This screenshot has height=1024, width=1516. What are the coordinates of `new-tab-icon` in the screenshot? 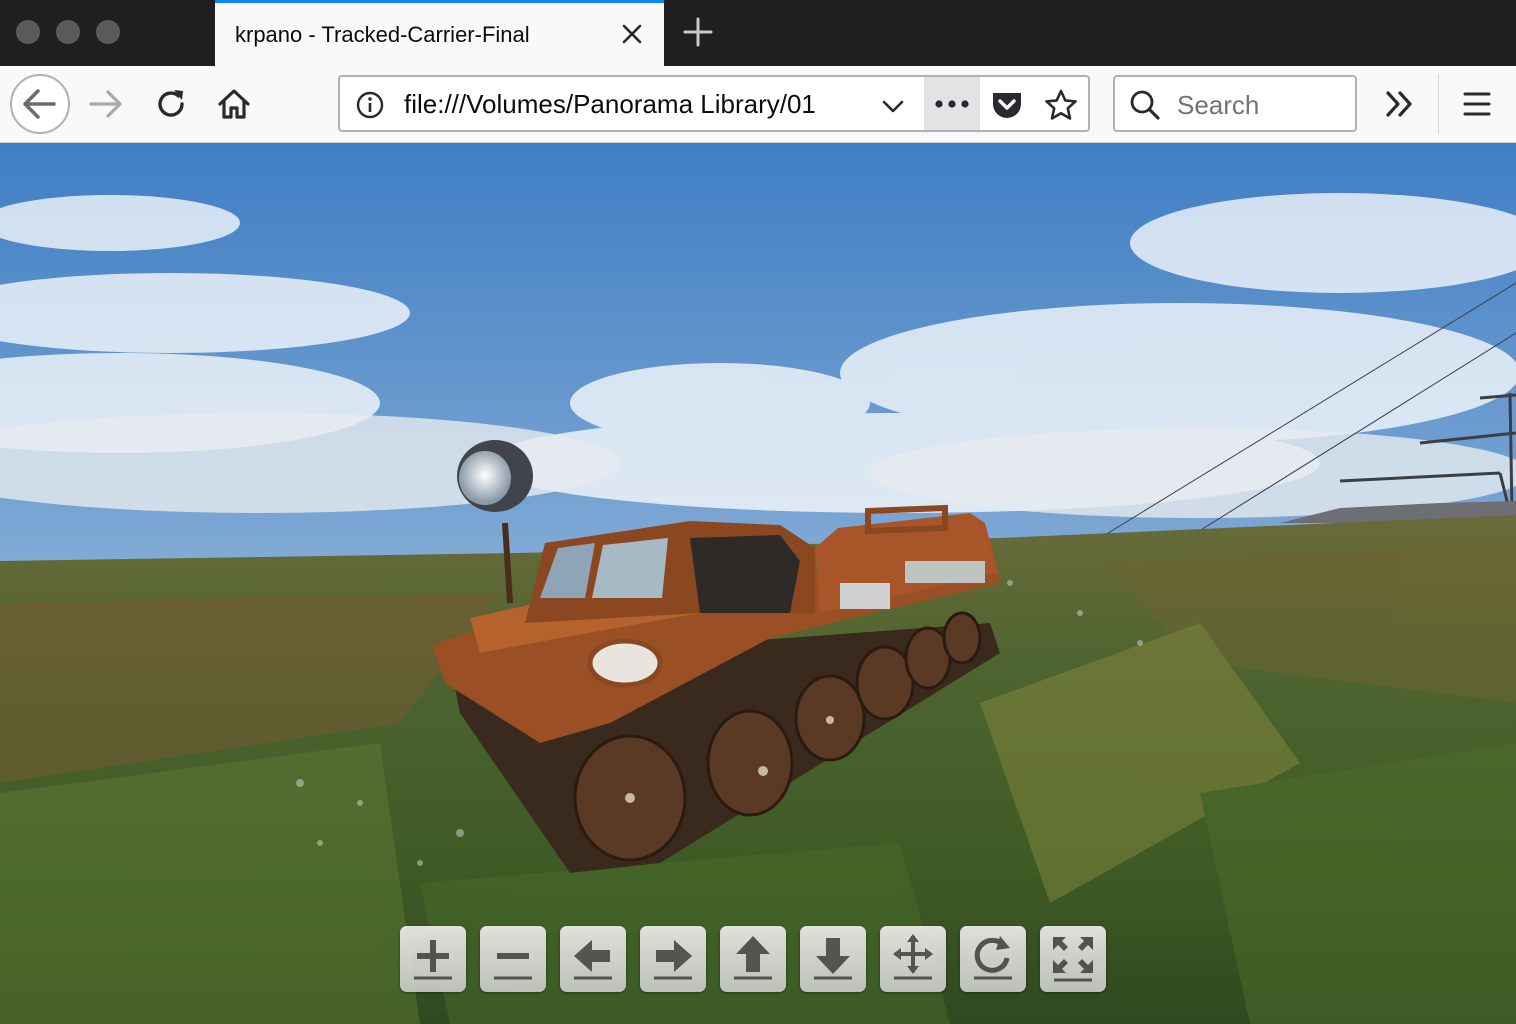 It's located at (698, 32).